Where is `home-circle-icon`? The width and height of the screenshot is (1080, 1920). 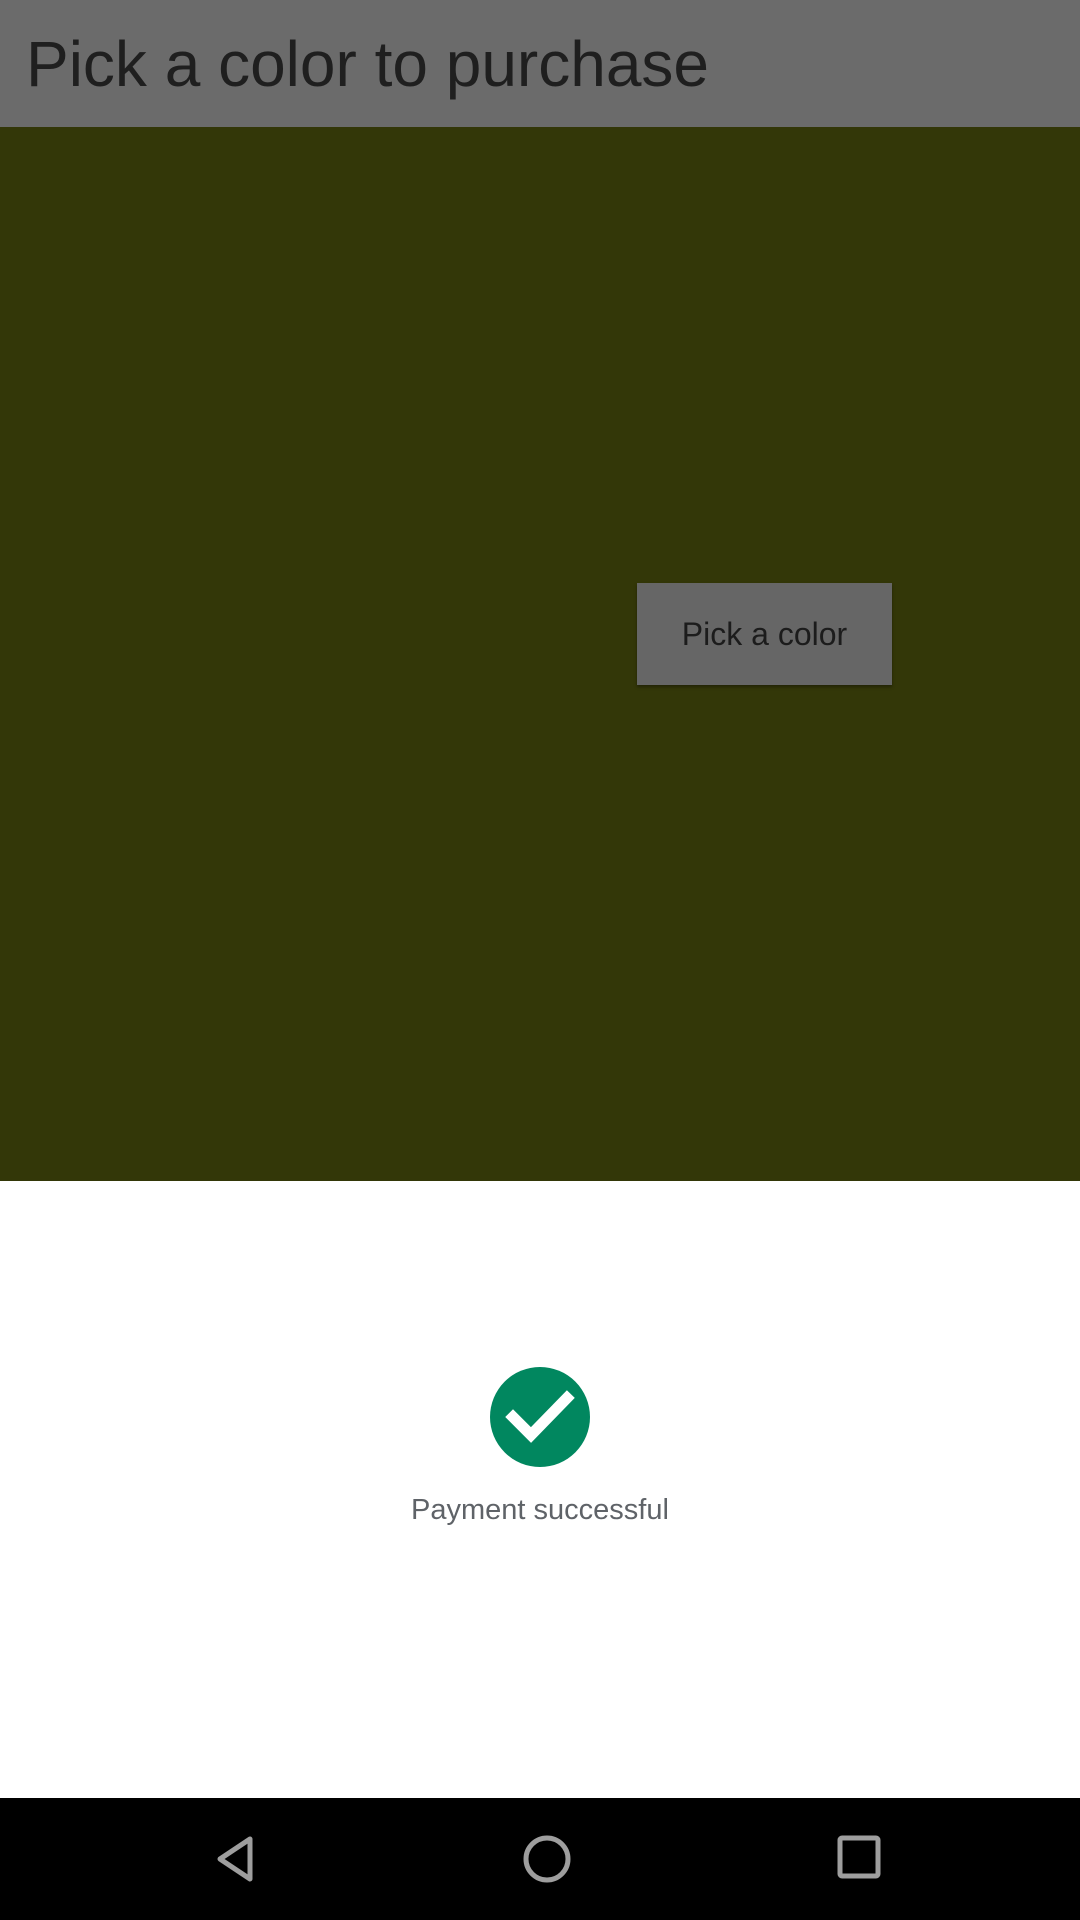
home-circle-icon is located at coordinates (547, 1859).